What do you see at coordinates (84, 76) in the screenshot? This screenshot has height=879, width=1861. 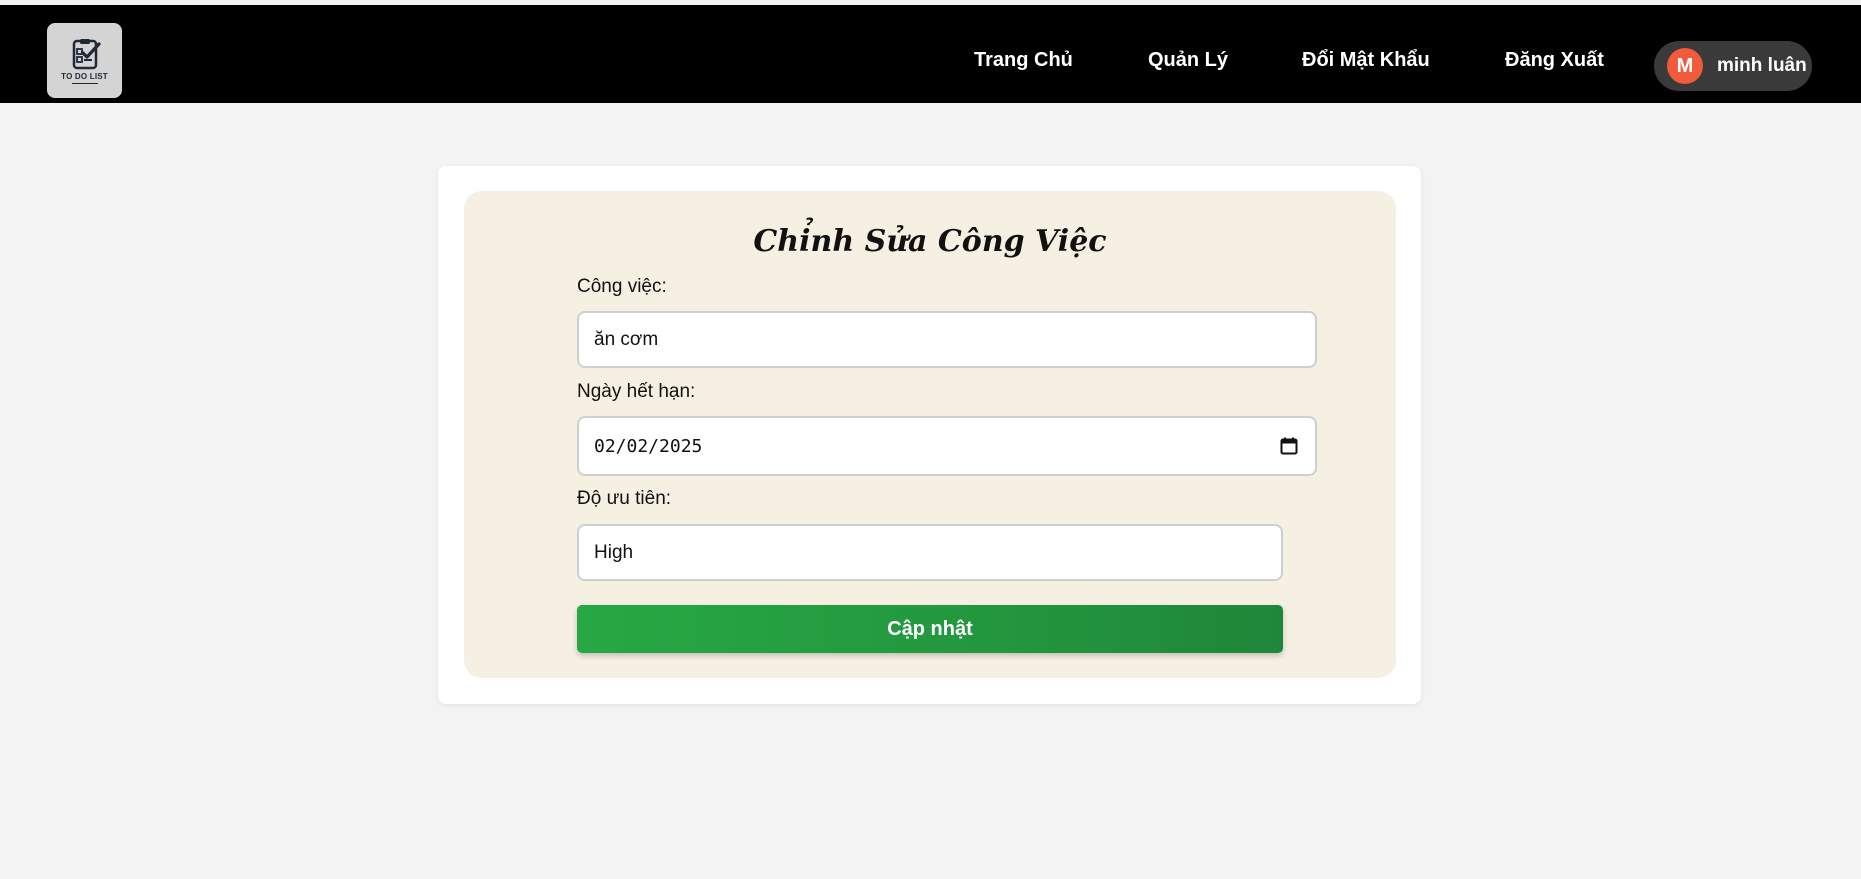 I see `logo-text: TO DO LIST` at bounding box center [84, 76].